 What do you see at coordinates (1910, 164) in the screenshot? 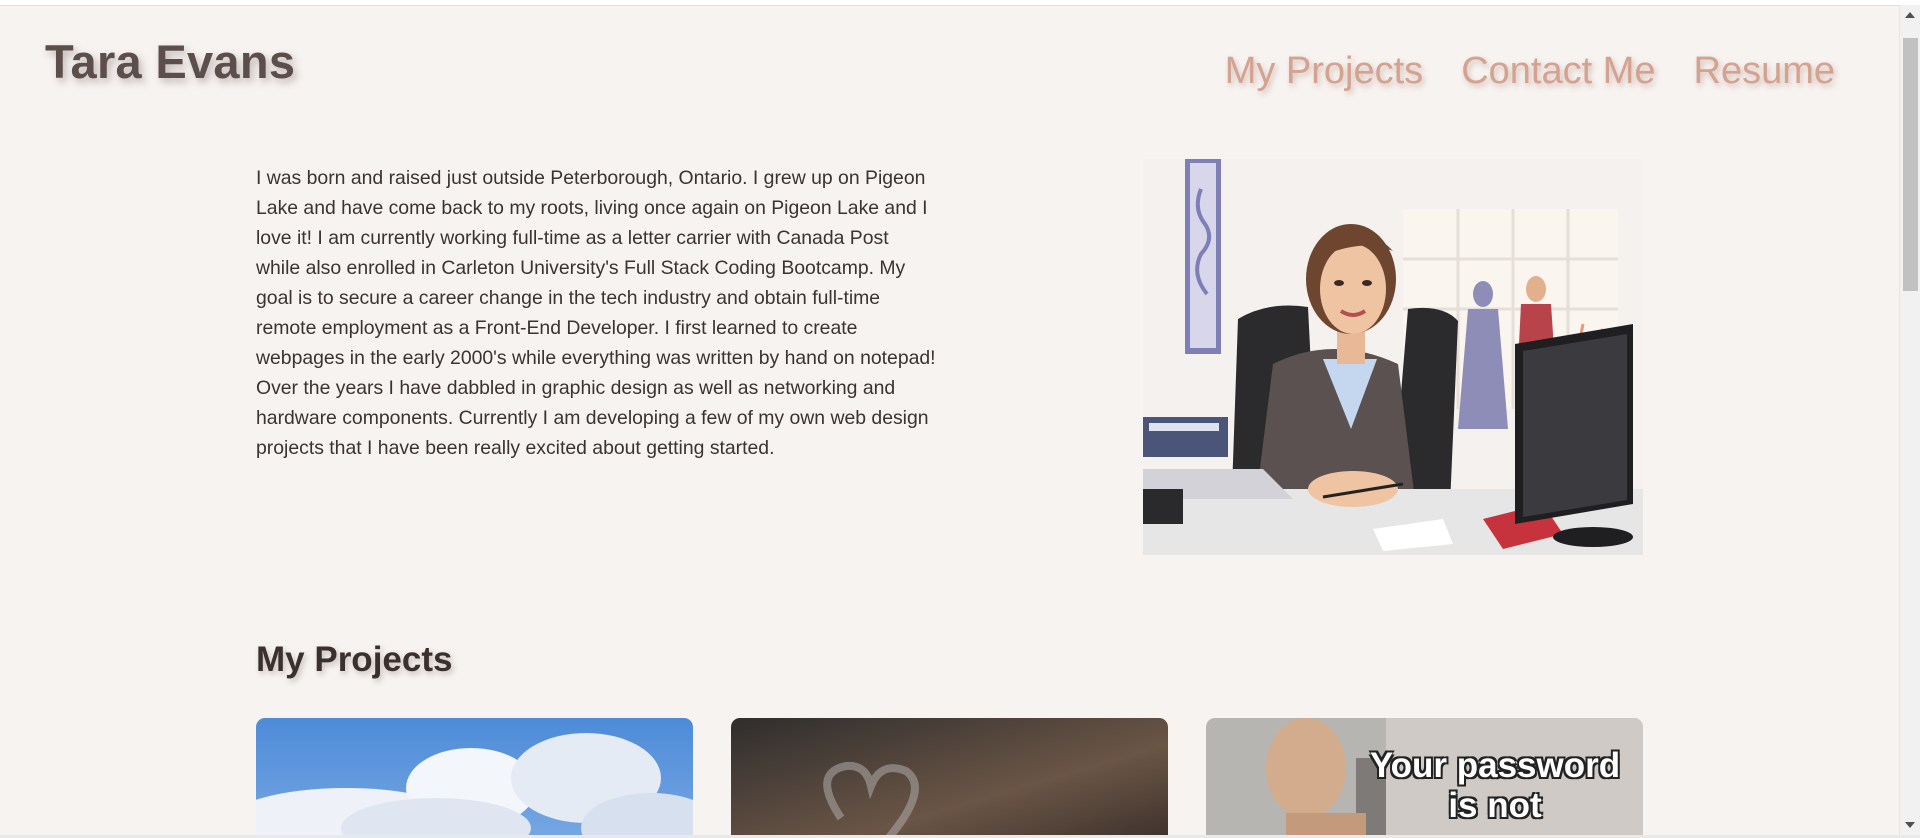
I see `scroll-thumb` at bounding box center [1910, 164].